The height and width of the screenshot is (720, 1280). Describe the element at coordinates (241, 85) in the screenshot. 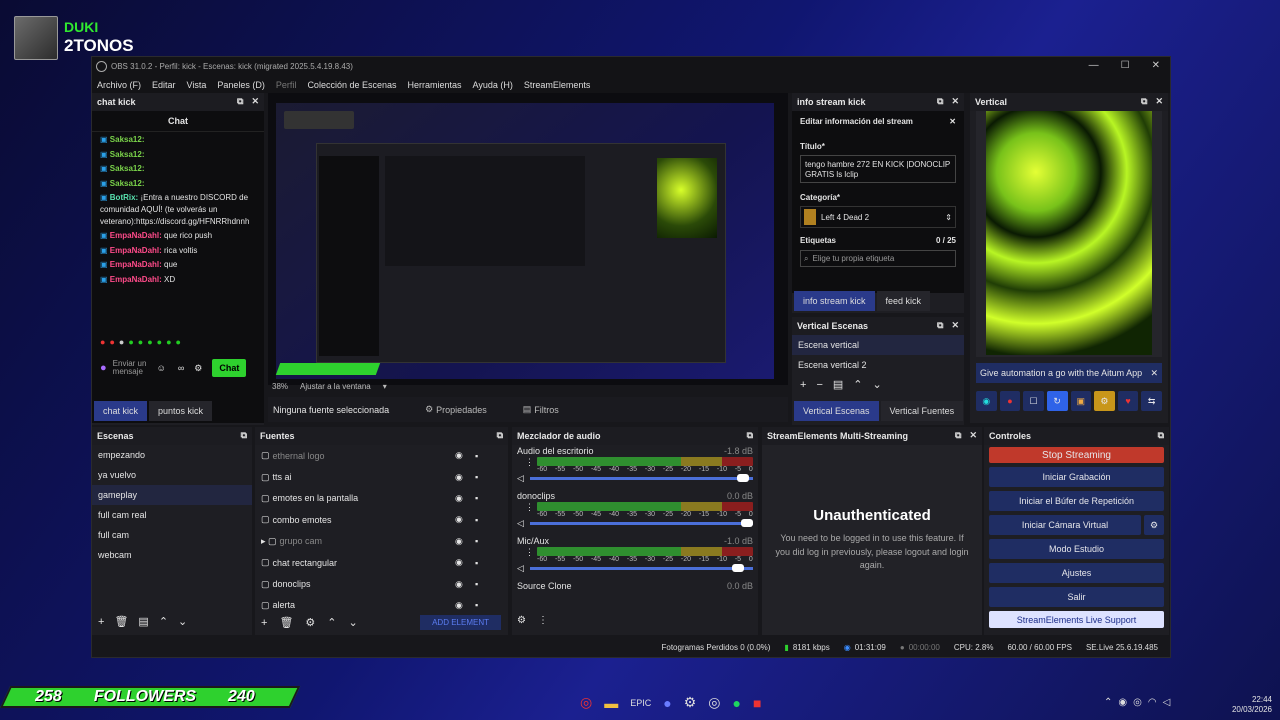

I see `menu-paneles: Paneles (D)` at that location.